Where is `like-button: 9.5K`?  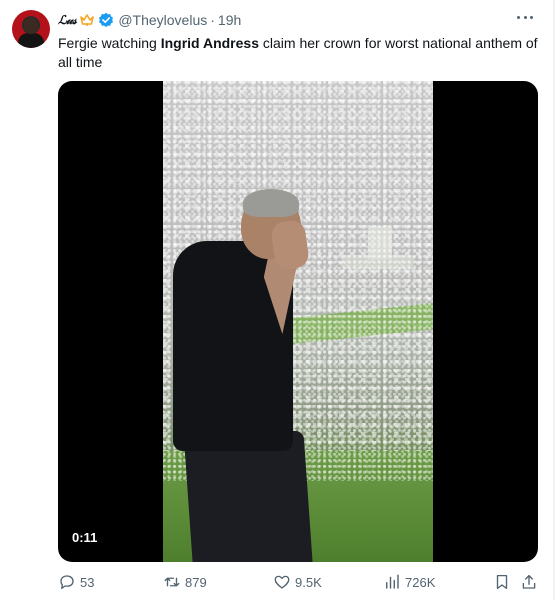
like-button: 9.5K is located at coordinates (297, 582).